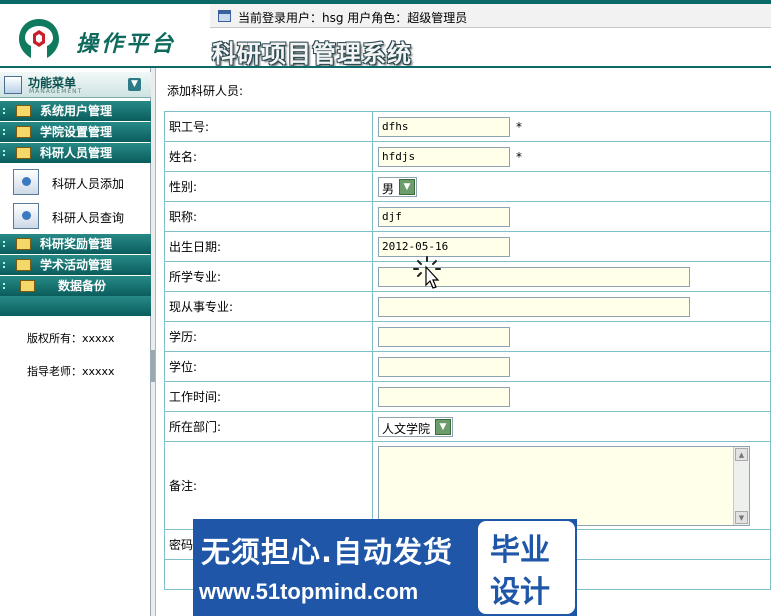  I want to click on form-row-degree: 学位:, so click(467, 366).